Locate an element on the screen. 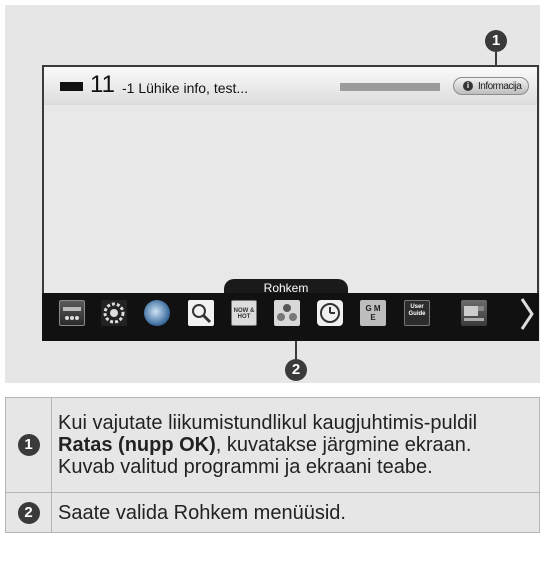  legend-1-bold: Ratas (nupp OK) is located at coordinates (137, 445).